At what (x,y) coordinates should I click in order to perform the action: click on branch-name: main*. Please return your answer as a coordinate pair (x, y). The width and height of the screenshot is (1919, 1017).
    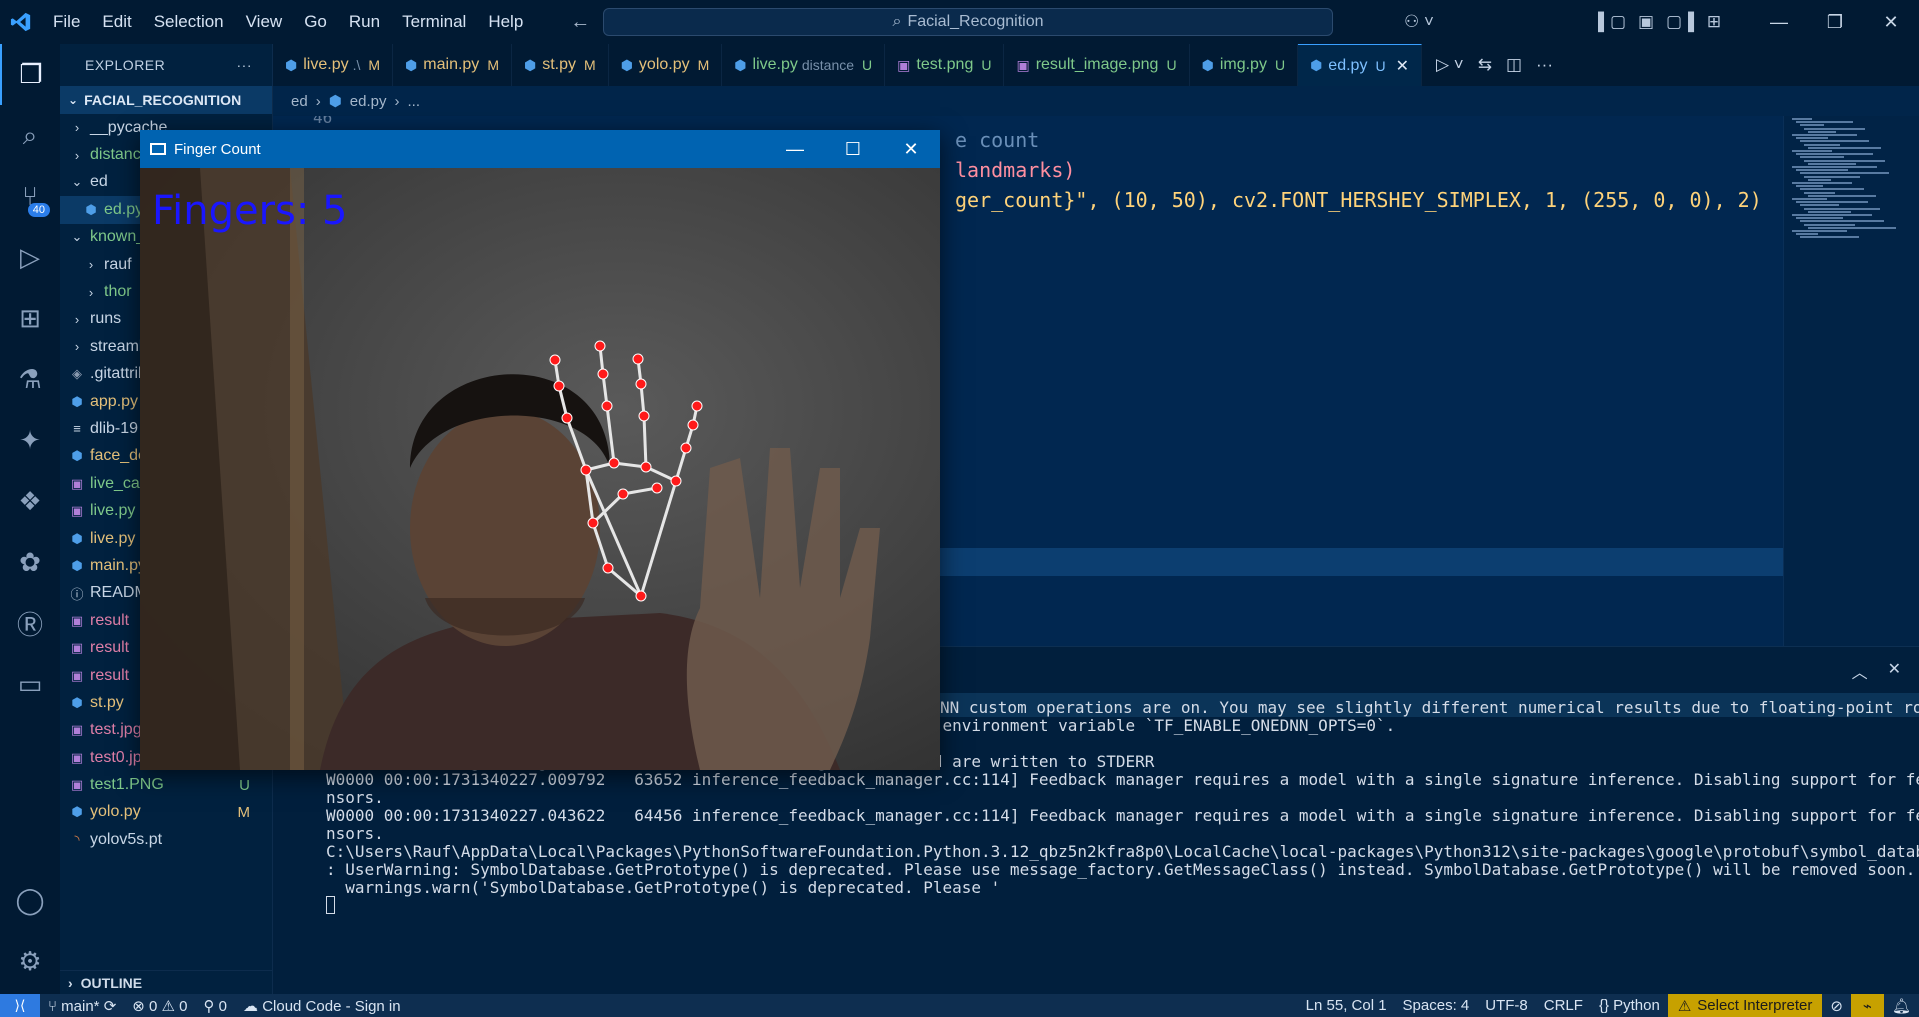
    Looking at the image, I should click on (80, 1006).